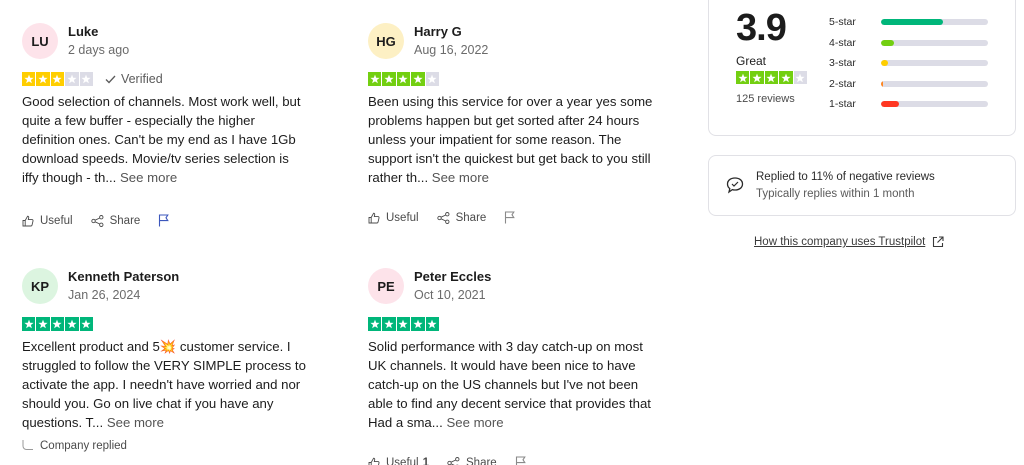  What do you see at coordinates (451, 31) in the screenshot?
I see `reviewer-name: Harry G` at bounding box center [451, 31].